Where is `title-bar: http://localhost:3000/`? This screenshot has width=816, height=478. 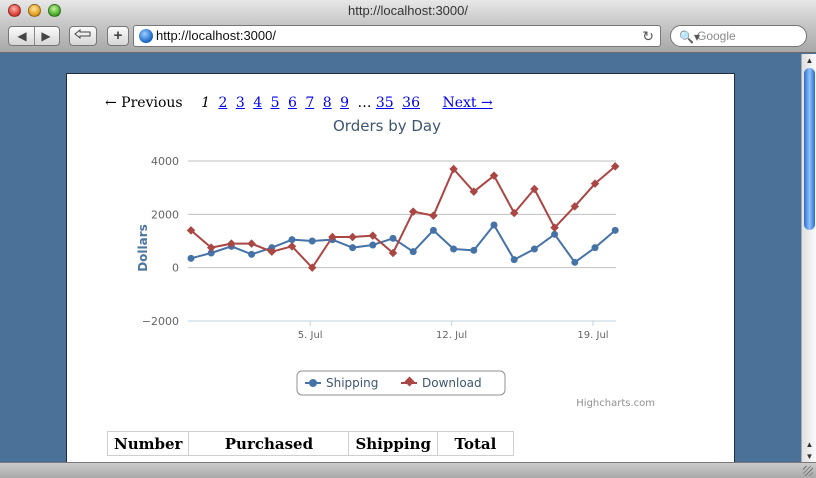 title-bar: http://localhost:3000/ is located at coordinates (408, 11).